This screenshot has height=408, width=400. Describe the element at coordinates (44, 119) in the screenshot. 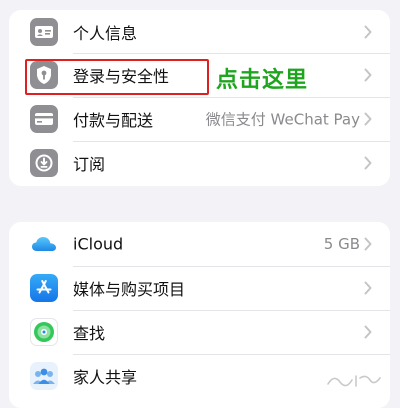

I see `credit-card-icon` at that location.